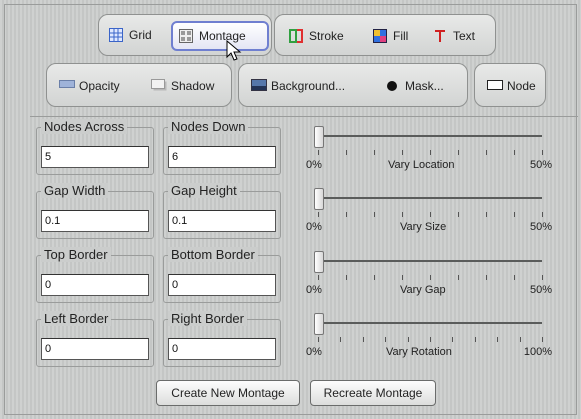 This screenshot has height=419, width=581. I want to click on nodes-across-group: Nodes Across, so click(95, 147).